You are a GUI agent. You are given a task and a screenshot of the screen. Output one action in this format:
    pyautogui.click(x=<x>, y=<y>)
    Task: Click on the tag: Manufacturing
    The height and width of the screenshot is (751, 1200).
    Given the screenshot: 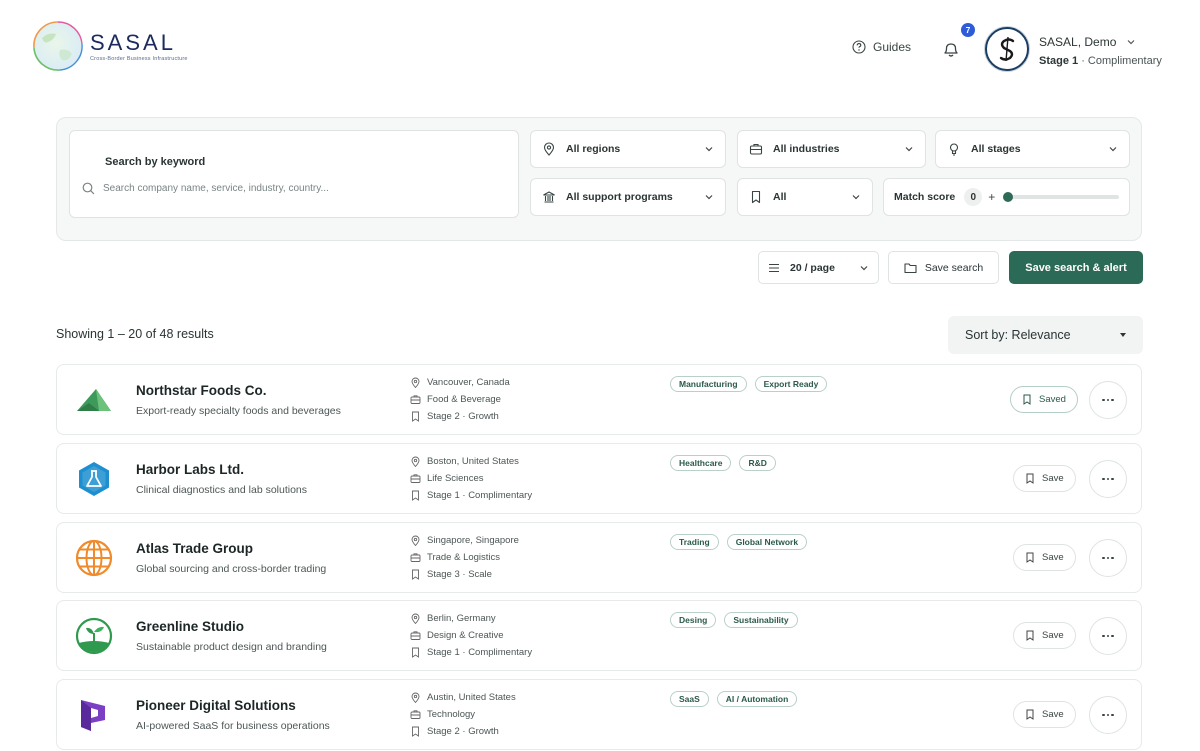 What is the action you would take?
    pyautogui.click(x=708, y=384)
    